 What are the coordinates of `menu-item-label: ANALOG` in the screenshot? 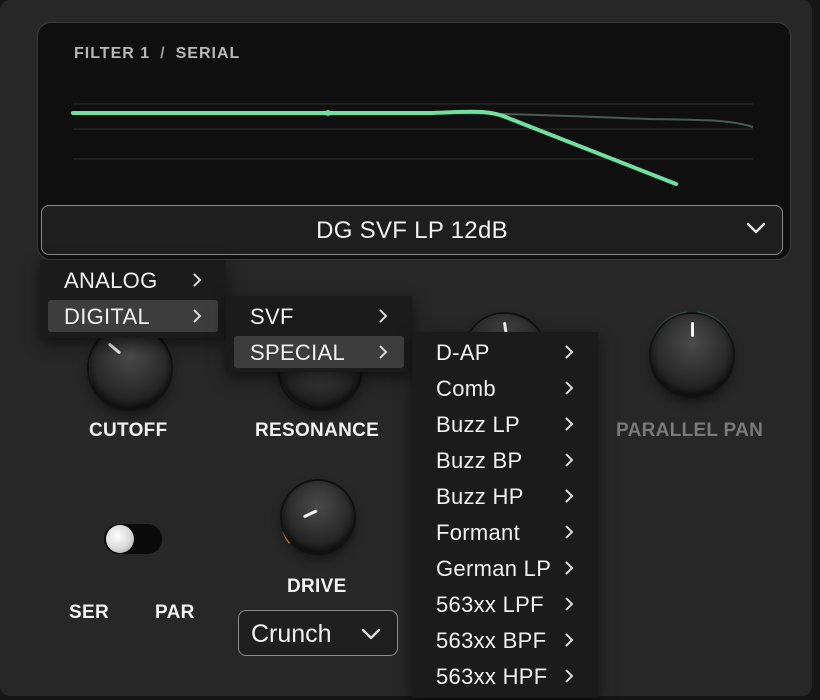 It's located at (111, 280).